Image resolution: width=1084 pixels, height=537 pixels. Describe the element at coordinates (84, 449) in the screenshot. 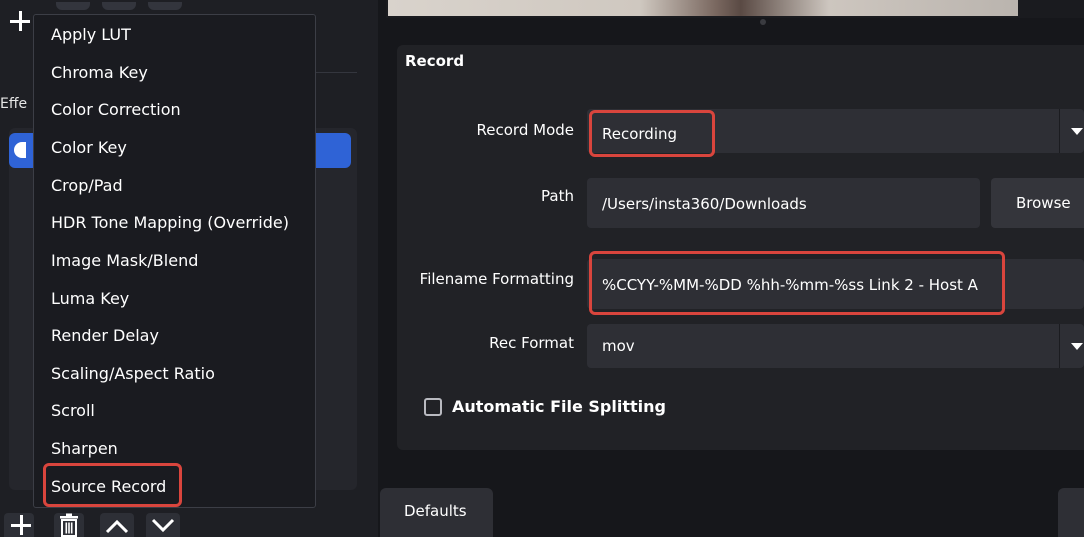

I see `menu-item-sharpen: Sharpen` at that location.